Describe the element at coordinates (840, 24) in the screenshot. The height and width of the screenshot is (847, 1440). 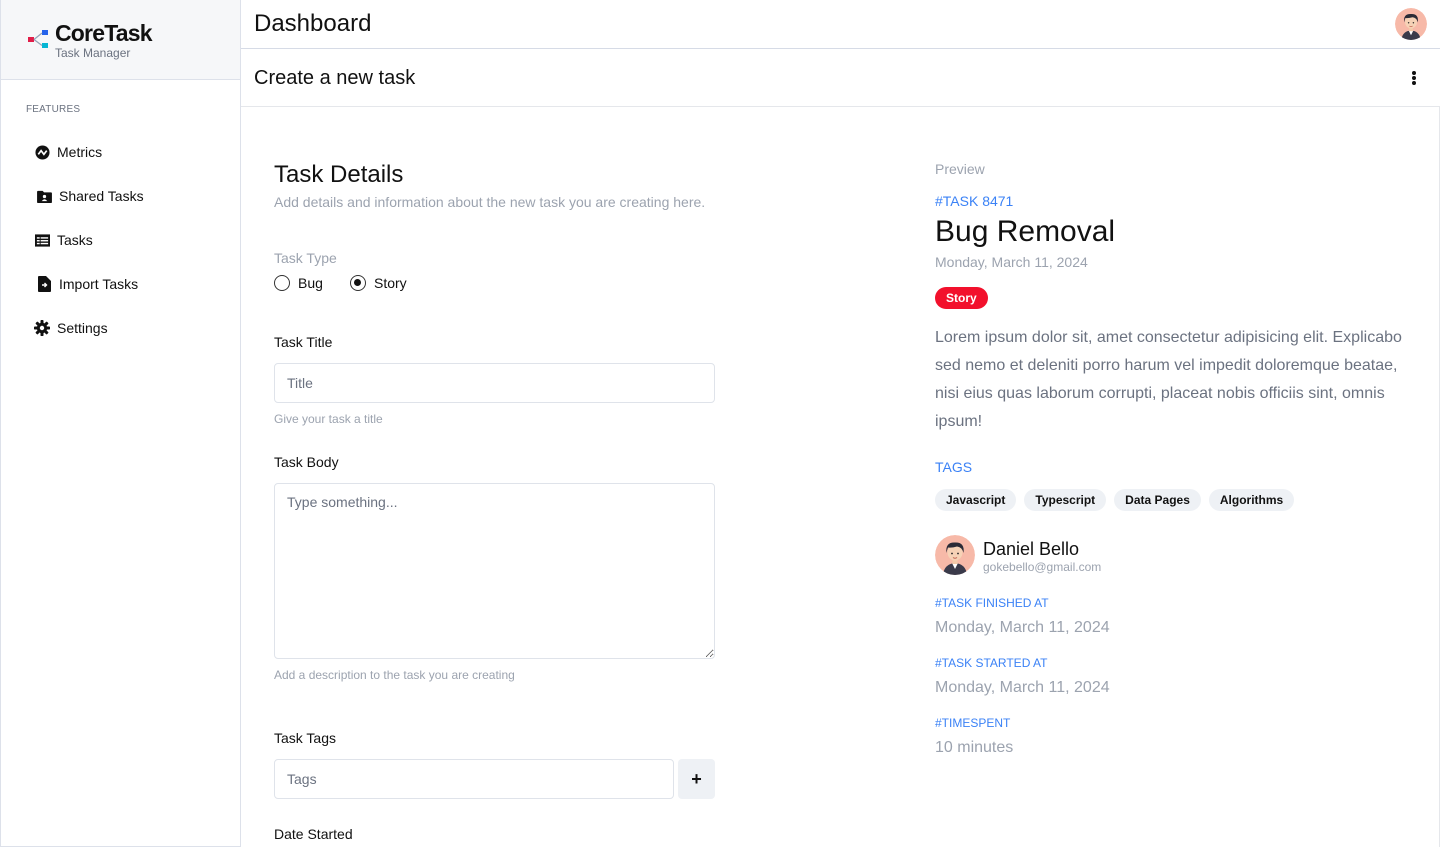
I see `top-header: Dashboard` at that location.